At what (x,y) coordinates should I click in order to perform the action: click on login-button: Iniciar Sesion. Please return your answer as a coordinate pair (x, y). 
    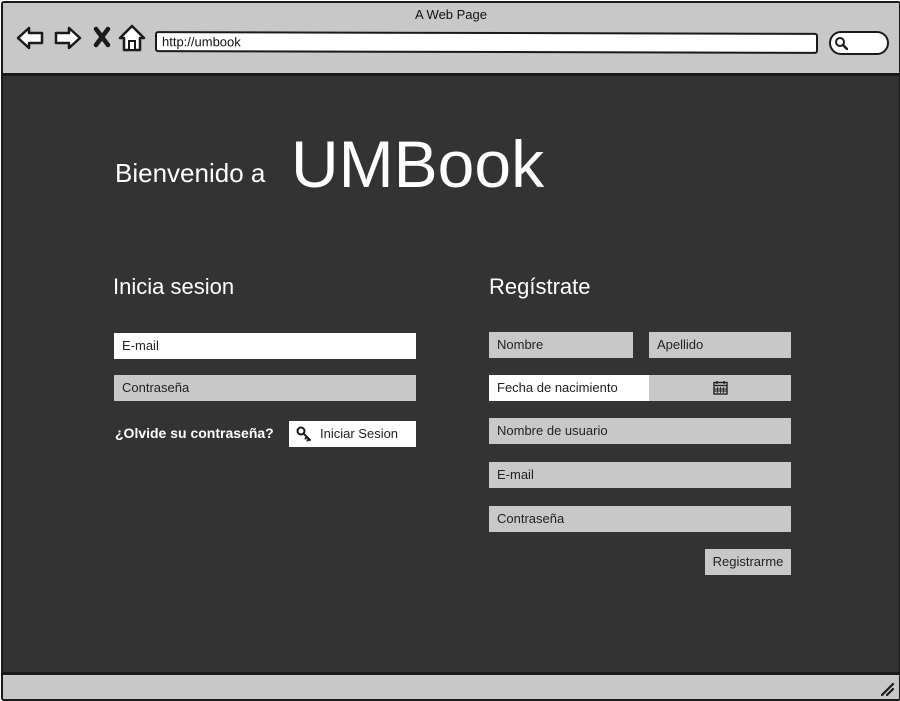
    Looking at the image, I should click on (352, 434).